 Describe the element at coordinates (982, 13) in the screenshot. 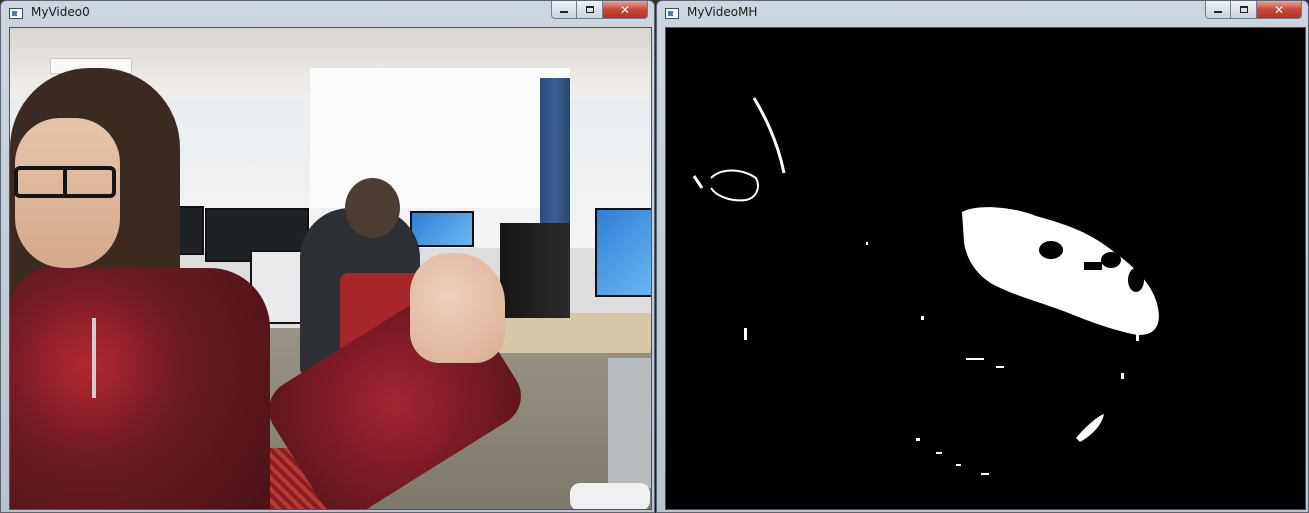

I see `titlebar: MyVideoMH ✕` at that location.